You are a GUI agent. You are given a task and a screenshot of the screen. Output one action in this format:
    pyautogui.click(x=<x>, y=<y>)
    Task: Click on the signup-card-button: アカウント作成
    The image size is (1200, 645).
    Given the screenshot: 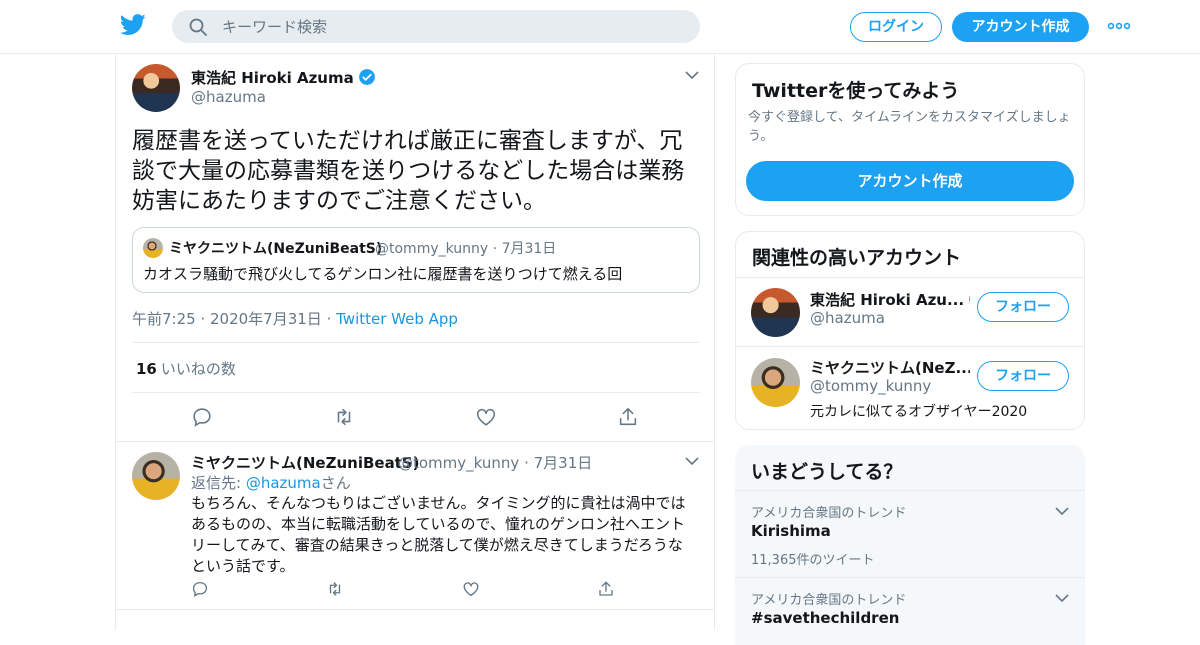 What is the action you would take?
    pyautogui.click(x=910, y=181)
    